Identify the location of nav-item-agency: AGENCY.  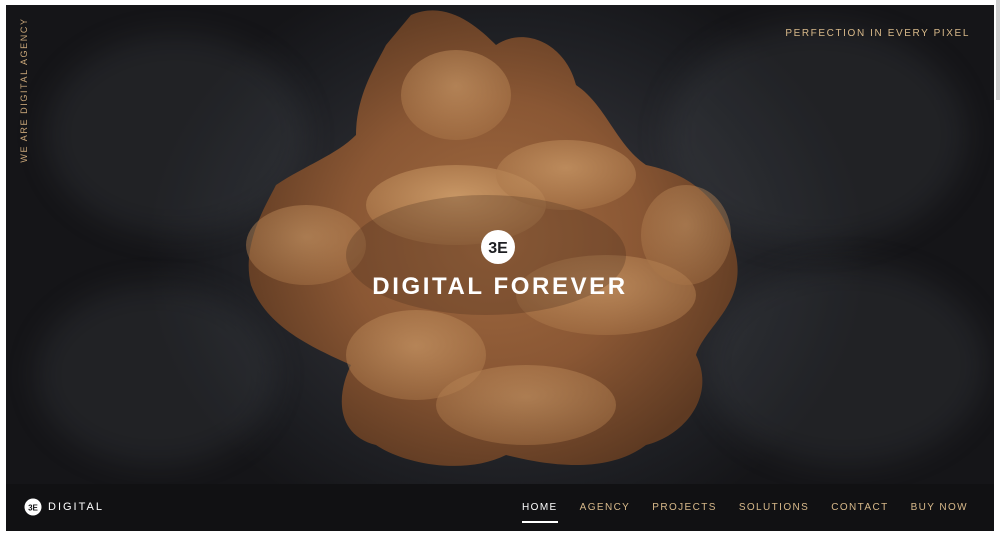
(605, 507).